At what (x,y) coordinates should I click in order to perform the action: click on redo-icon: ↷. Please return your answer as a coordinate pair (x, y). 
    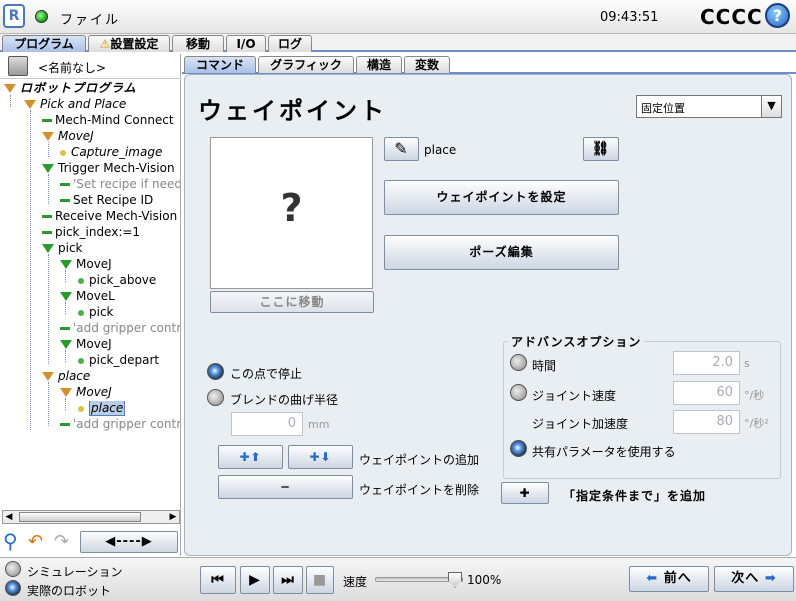
    Looking at the image, I should click on (65, 542).